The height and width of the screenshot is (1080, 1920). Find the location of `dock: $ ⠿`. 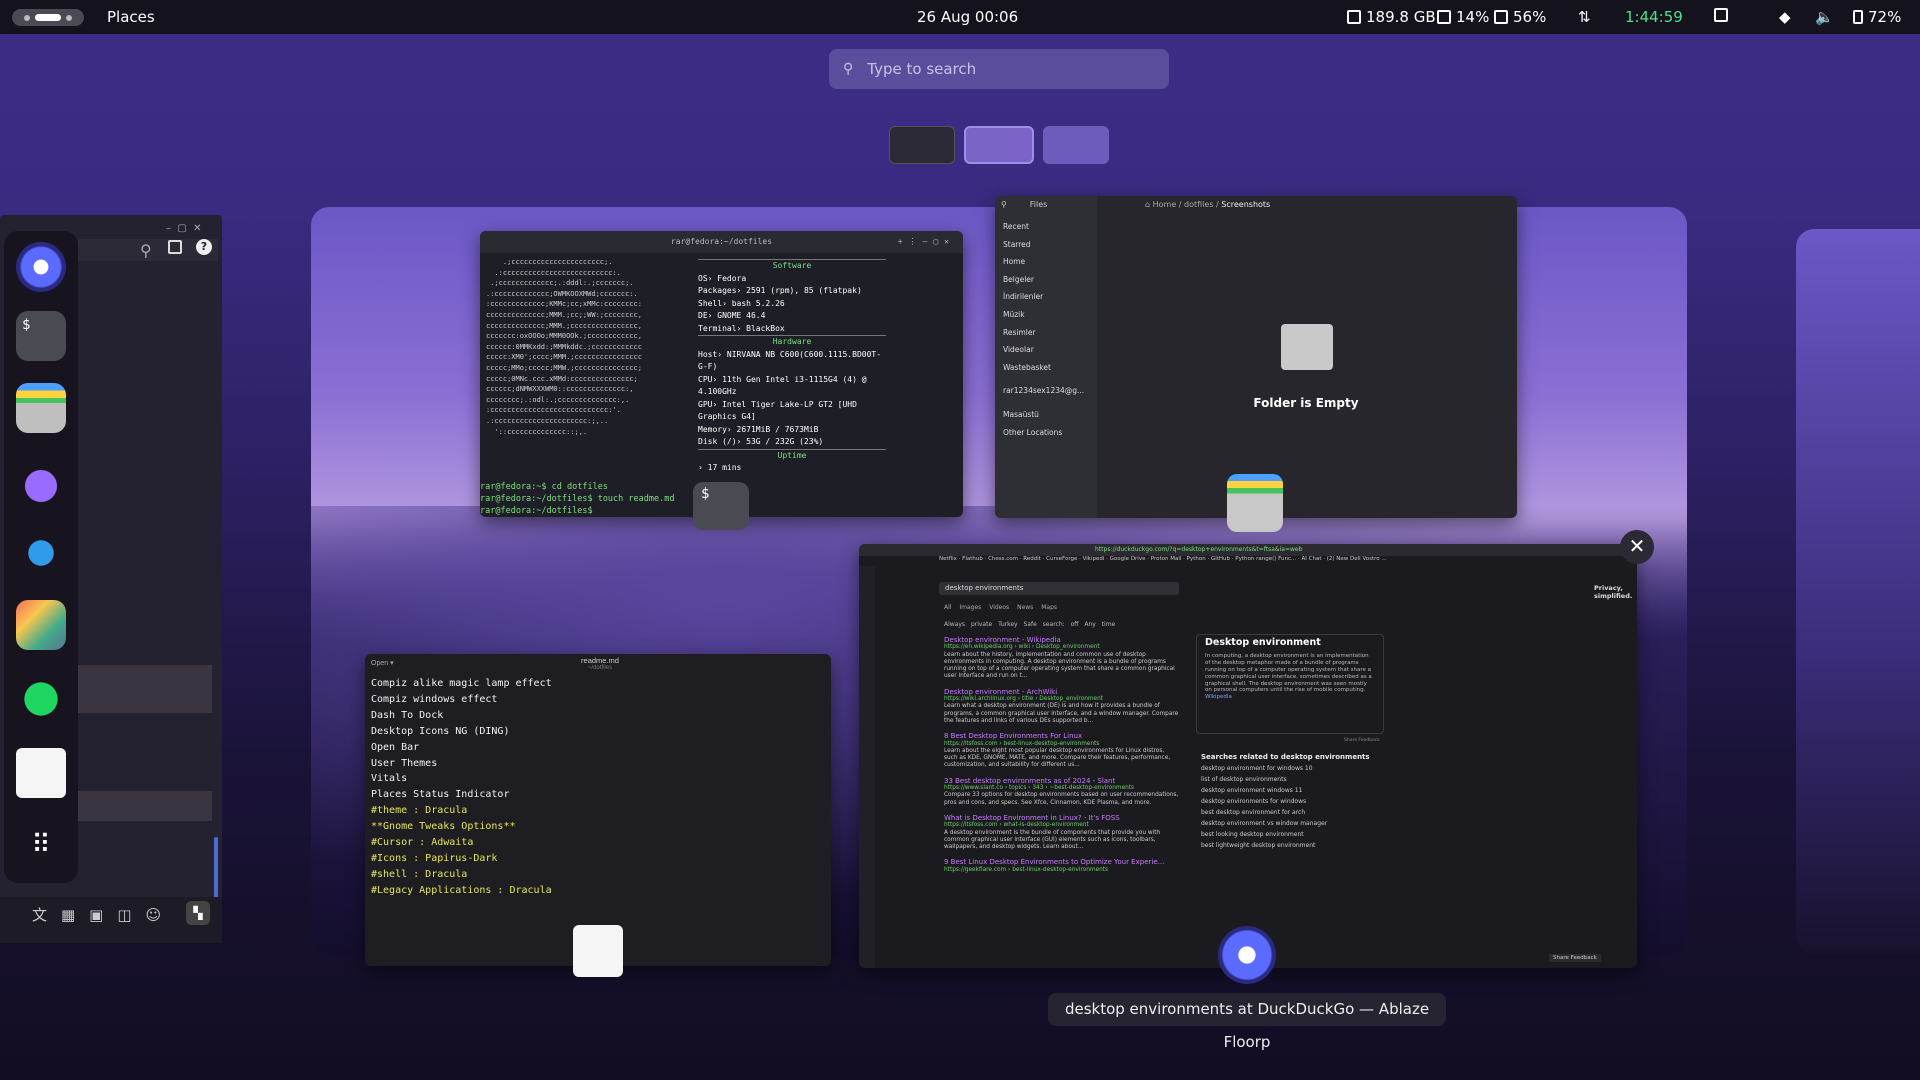

dock: $ ⠿ is located at coordinates (41, 557).